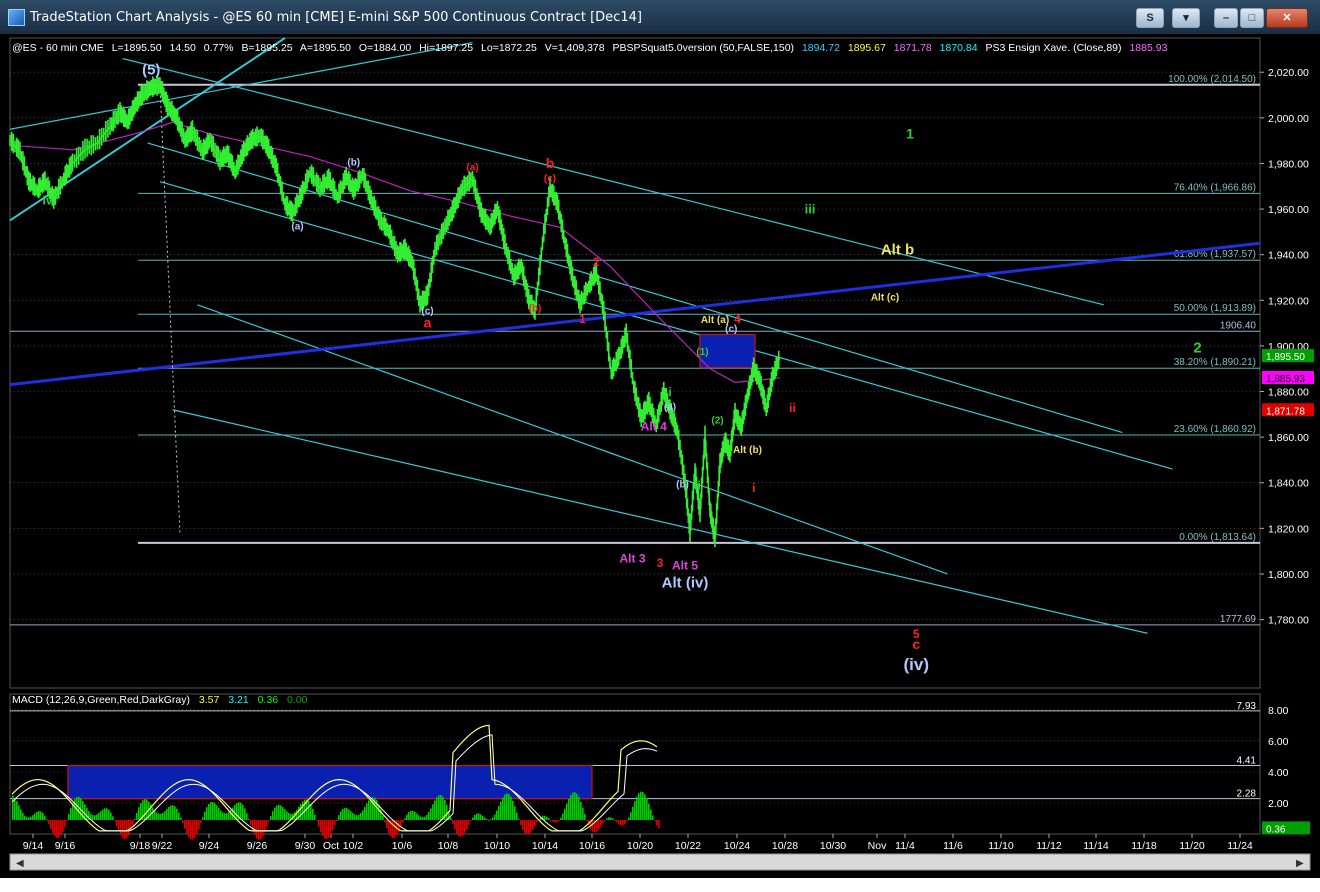 The image size is (1320, 892). What do you see at coordinates (660, 563) in the screenshot?
I see `wave-label: 3` at bounding box center [660, 563].